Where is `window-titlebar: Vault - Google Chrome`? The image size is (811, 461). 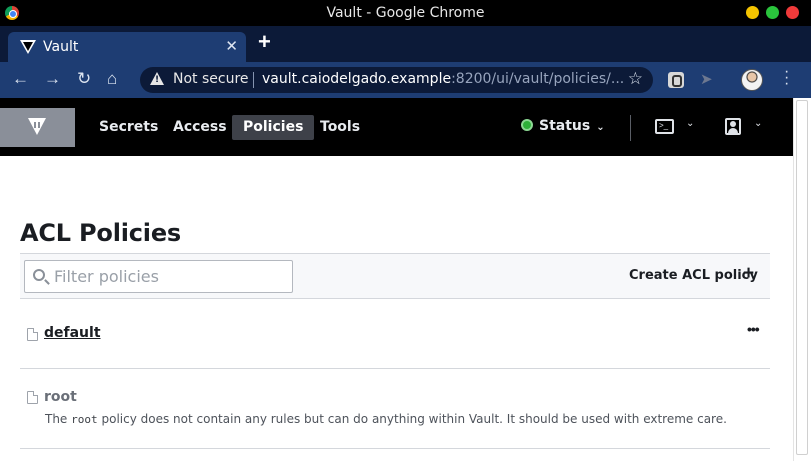 window-titlebar: Vault - Google Chrome is located at coordinates (405, 13).